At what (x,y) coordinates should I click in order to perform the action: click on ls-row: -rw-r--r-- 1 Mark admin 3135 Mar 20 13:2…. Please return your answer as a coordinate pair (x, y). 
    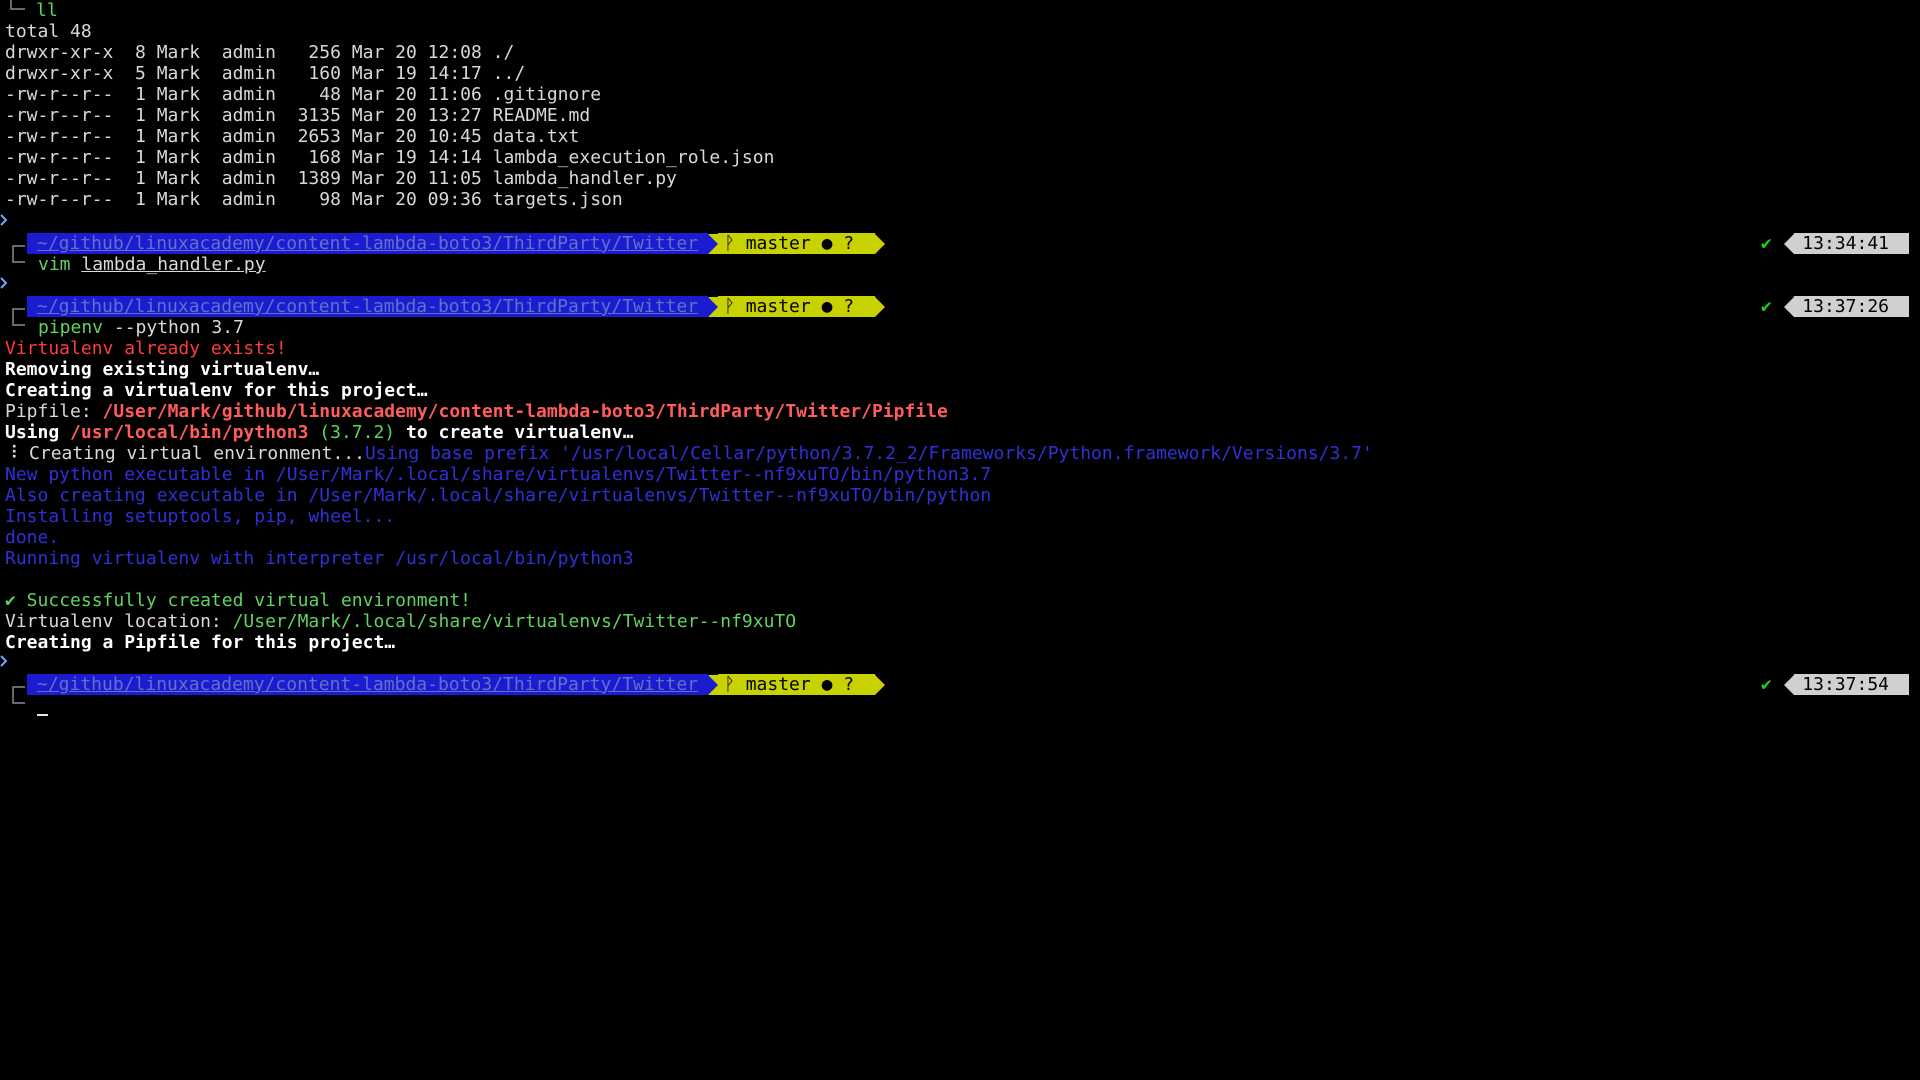
    Looking at the image, I should click on (298, 115).